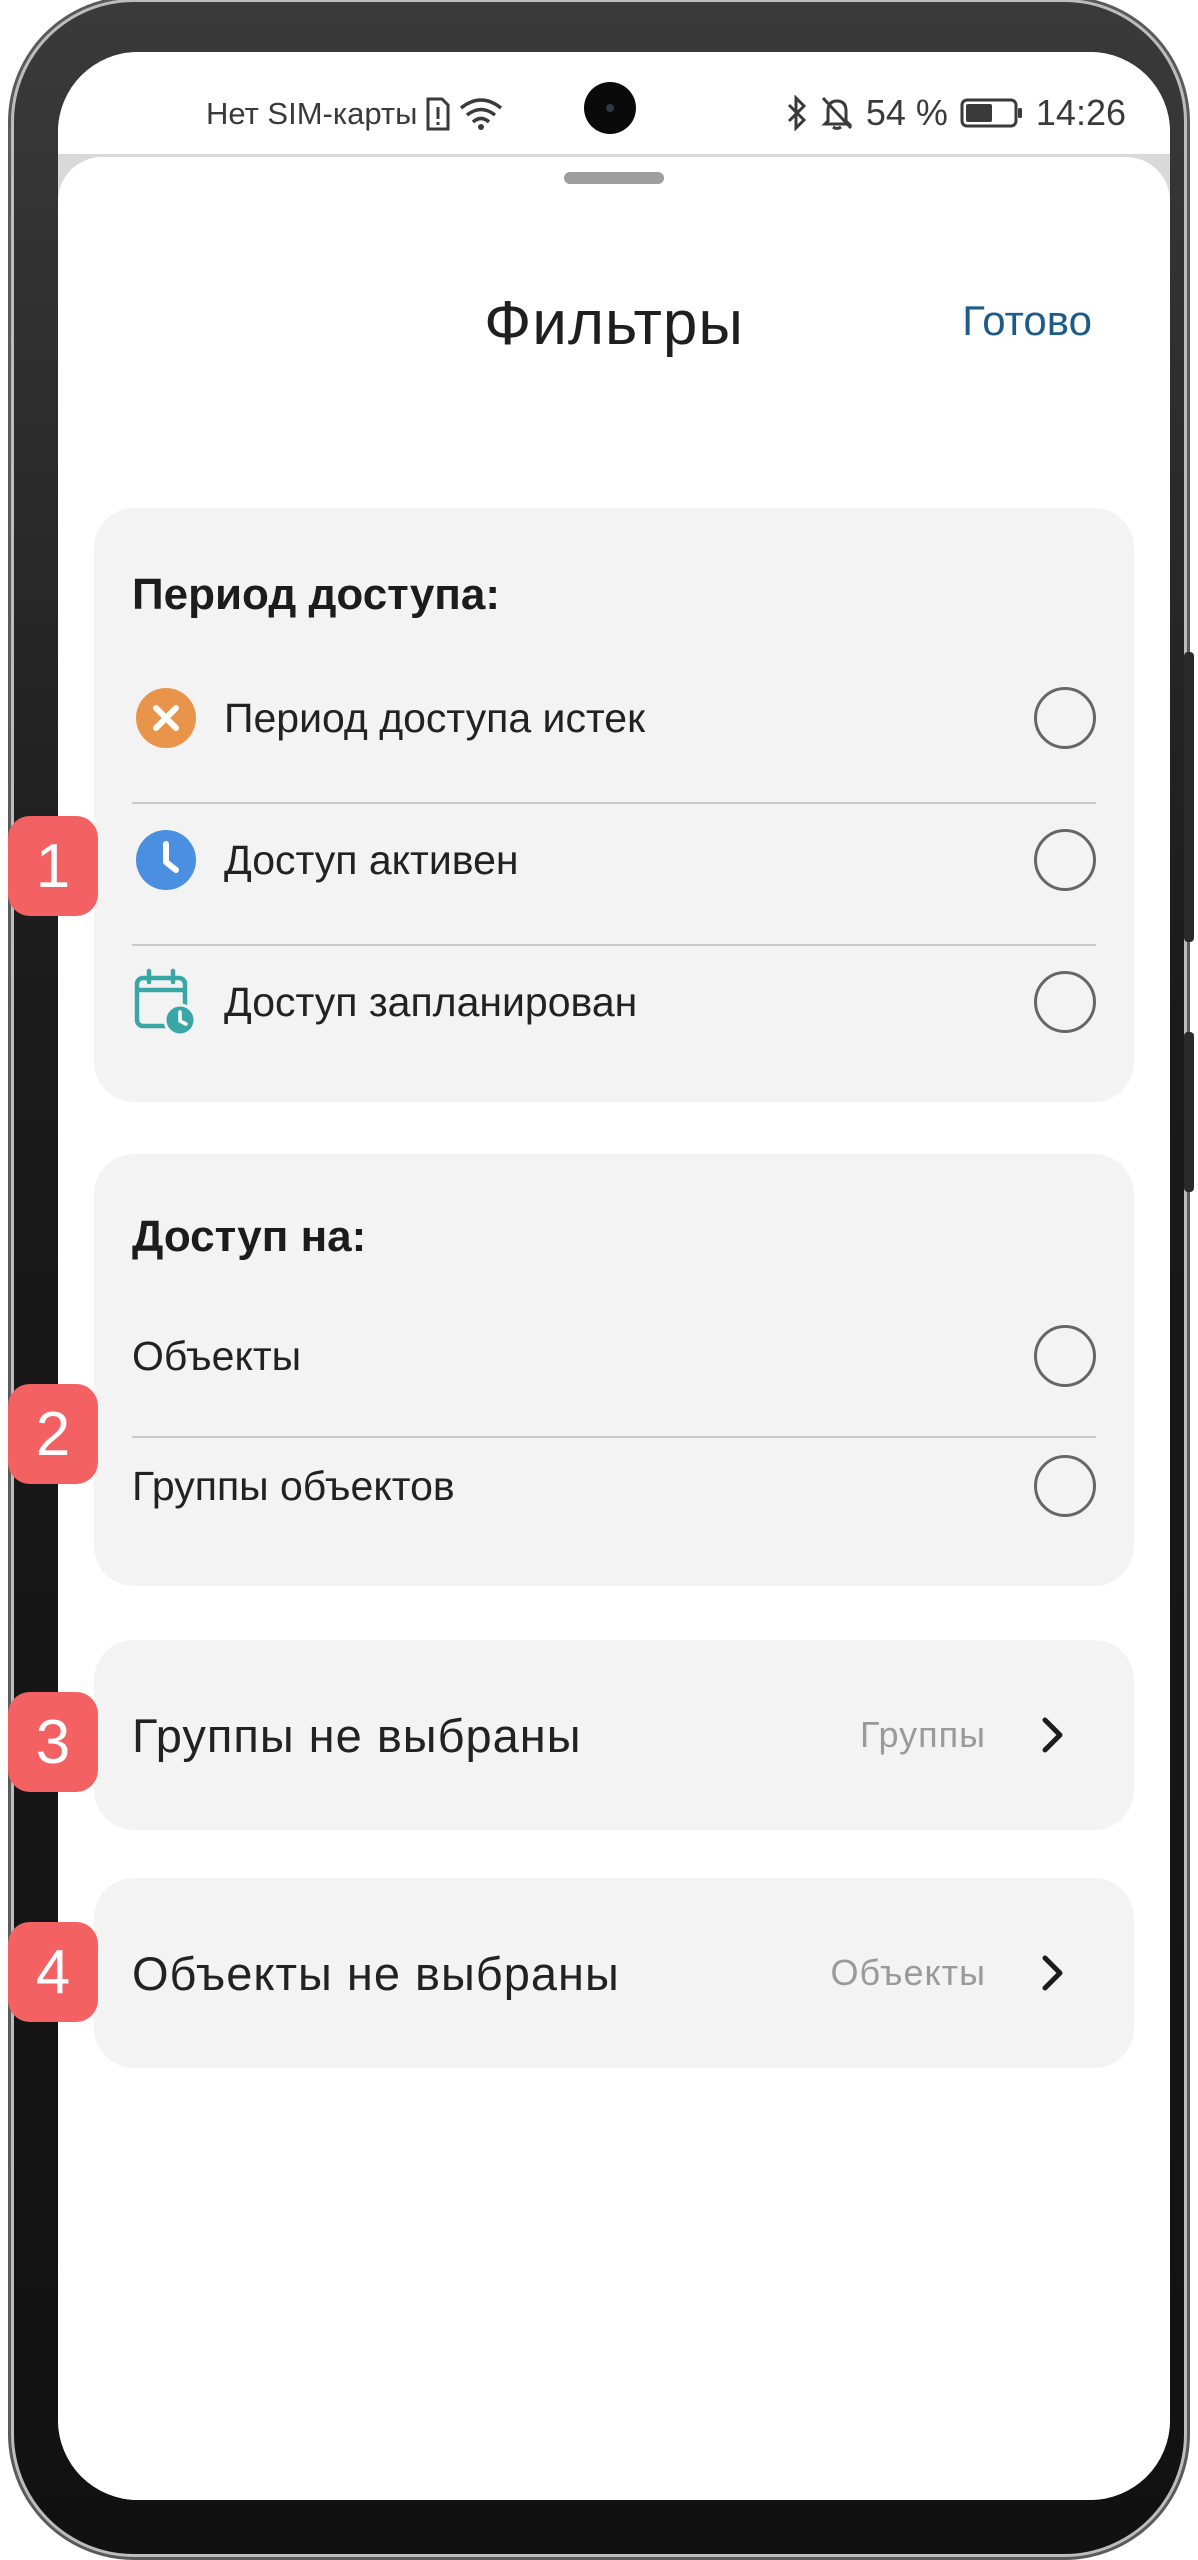  I want to click on sim-alert-icon, so click(438, 114).